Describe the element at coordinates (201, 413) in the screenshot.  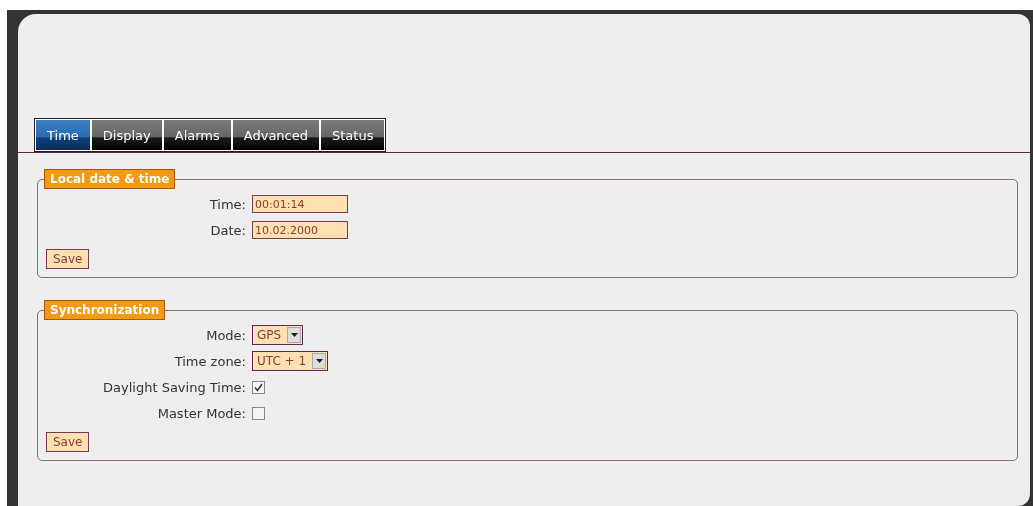
I see `field-label: Master Mode:` at that location.